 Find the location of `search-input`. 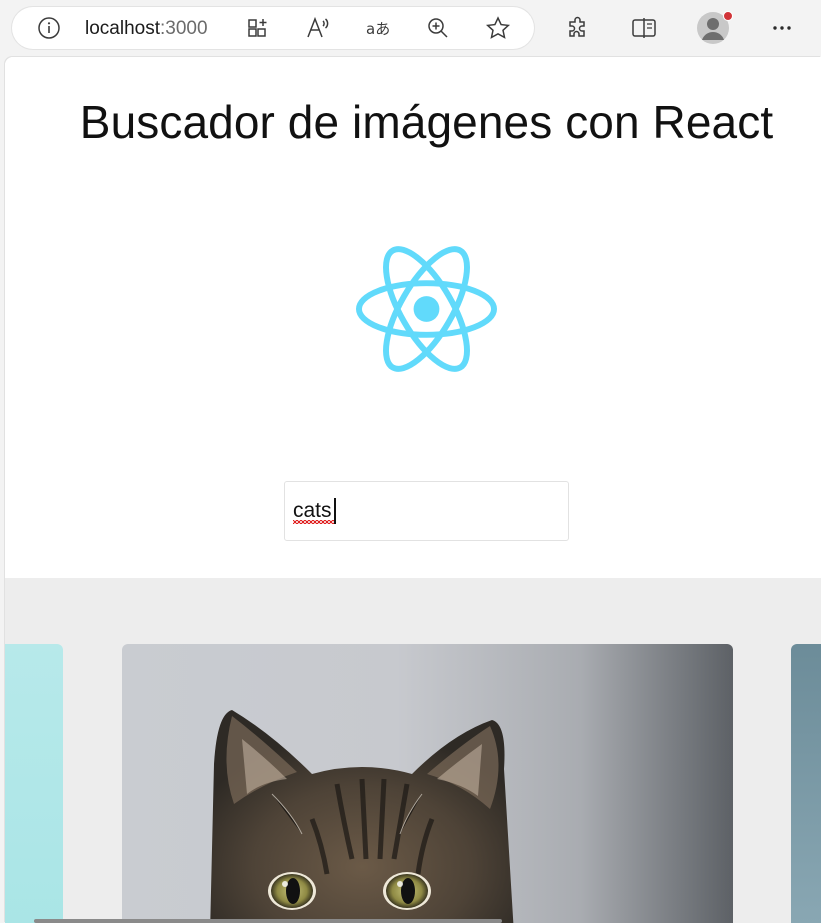

search-input is located at coordinates (426, 511).